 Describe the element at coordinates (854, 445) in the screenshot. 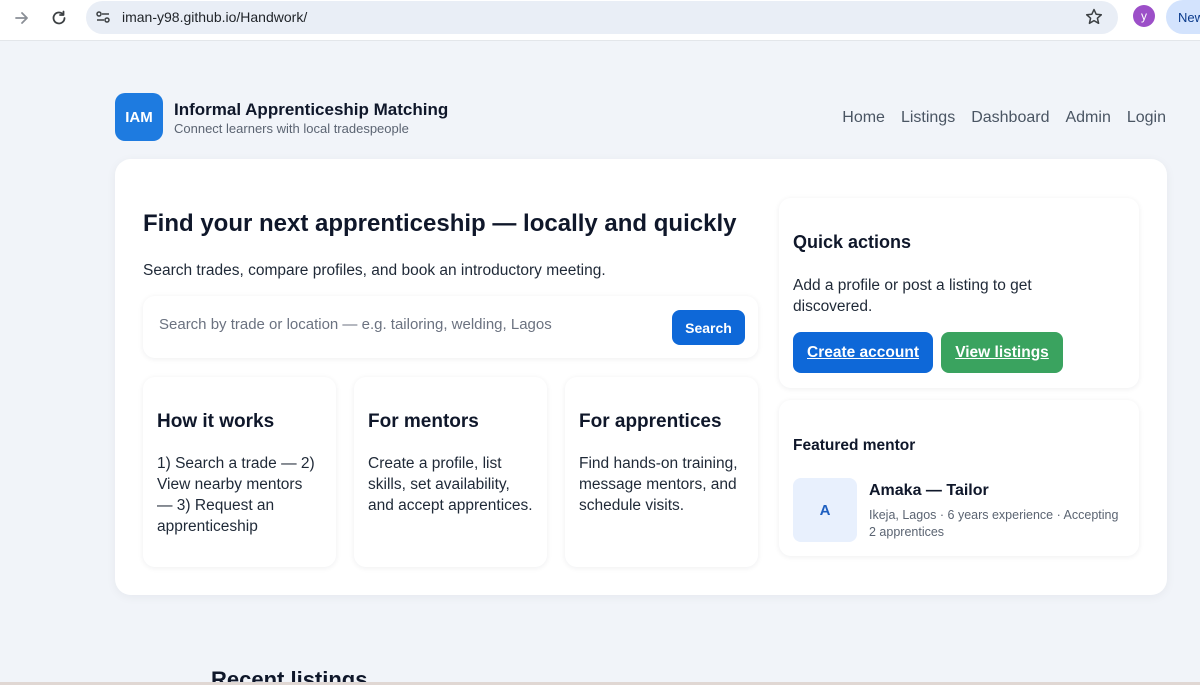

I see `featured-mentor-title: Featured mentor` at that location.